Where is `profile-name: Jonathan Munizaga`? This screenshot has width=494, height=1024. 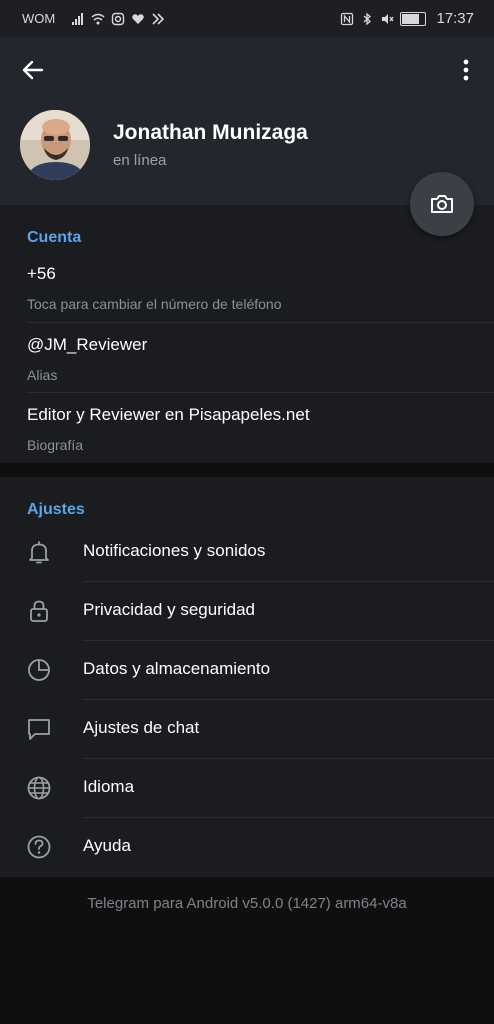 profile-name: Jonathan Munizaga is located at coordinates (210, 132).